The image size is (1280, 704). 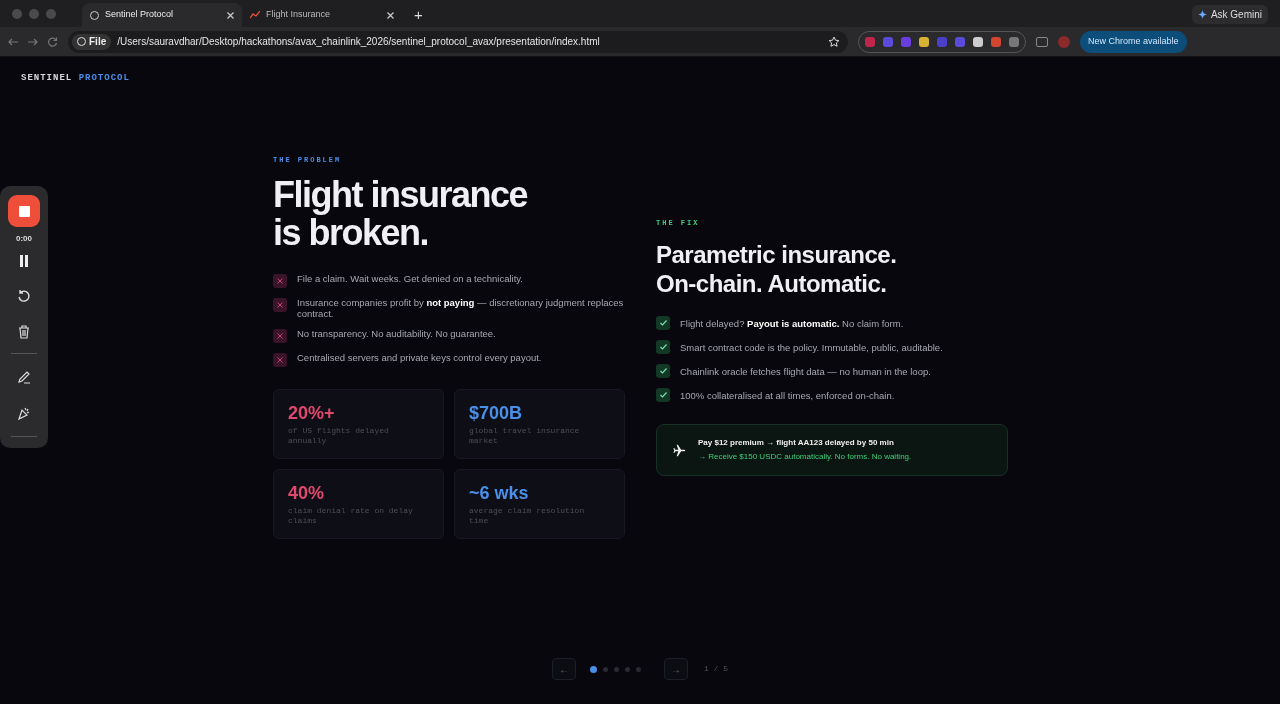 What do you see at coordinates (92, 41) in the screenshot?
I see `site-info-badge: File` at bounding box center [92, 41].